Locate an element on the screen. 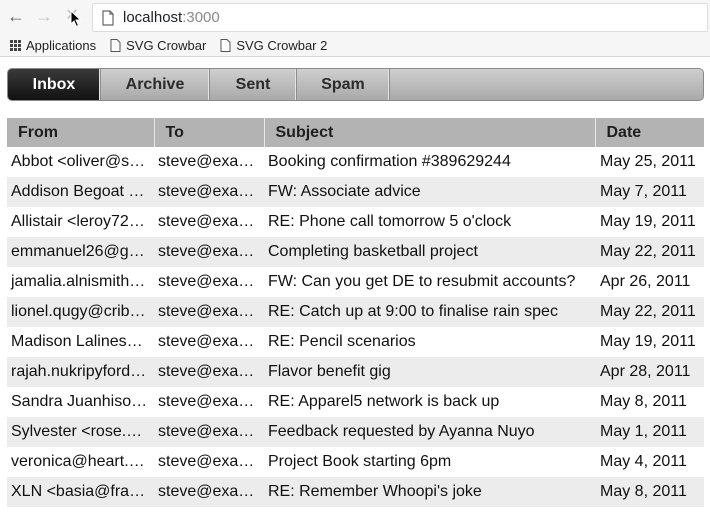 This screenshot has height=520, width=710. address-bar: localhost:3000 is located at coordinates (400, 17).